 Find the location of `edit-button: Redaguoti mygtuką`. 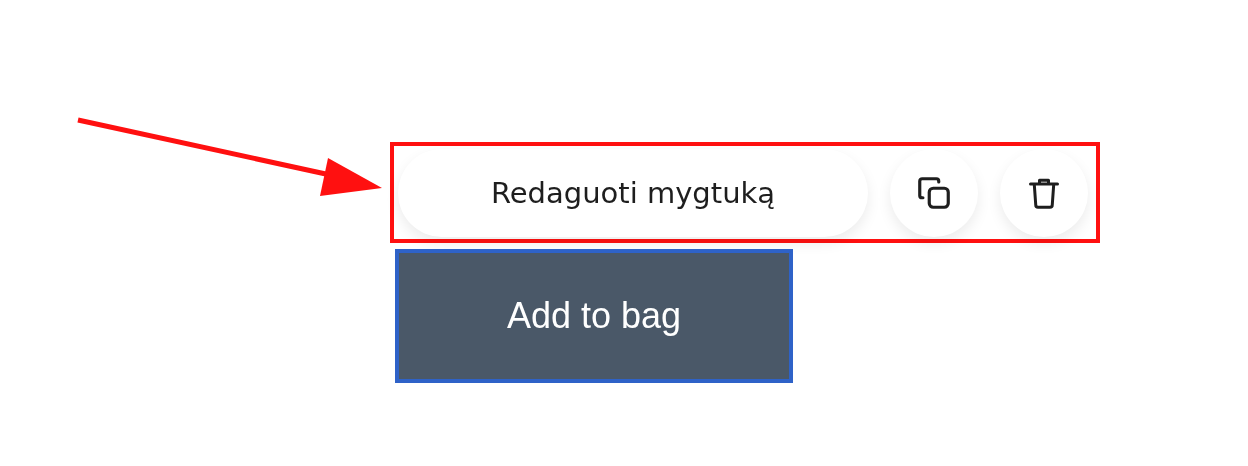

edit-button: Redaguoti mygtuką is located at coordinates (633, 192).